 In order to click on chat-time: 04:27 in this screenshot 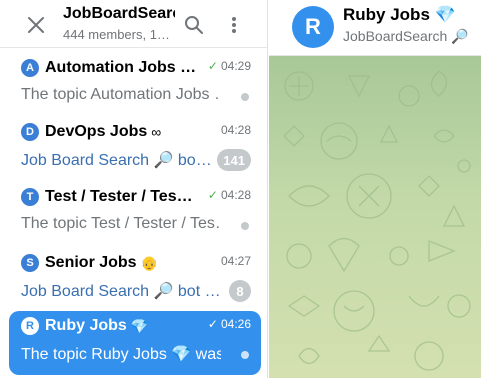, I will do `click(235, 261)`.